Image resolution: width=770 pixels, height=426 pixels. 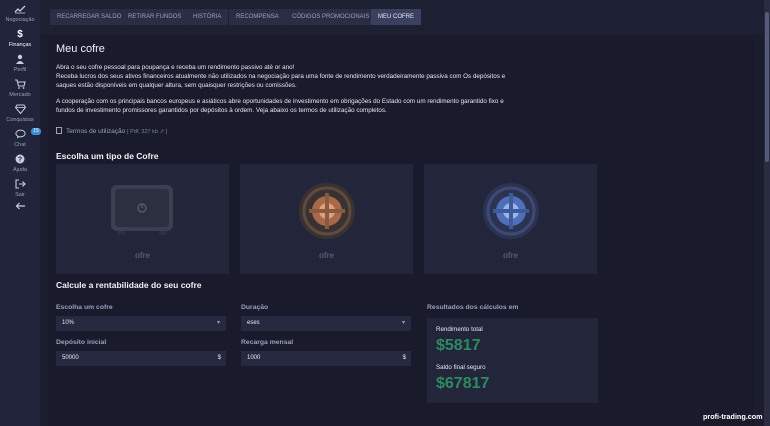 I want to click on tab-meu-cofre: MEU COFRE, so click(x=396, y=17).